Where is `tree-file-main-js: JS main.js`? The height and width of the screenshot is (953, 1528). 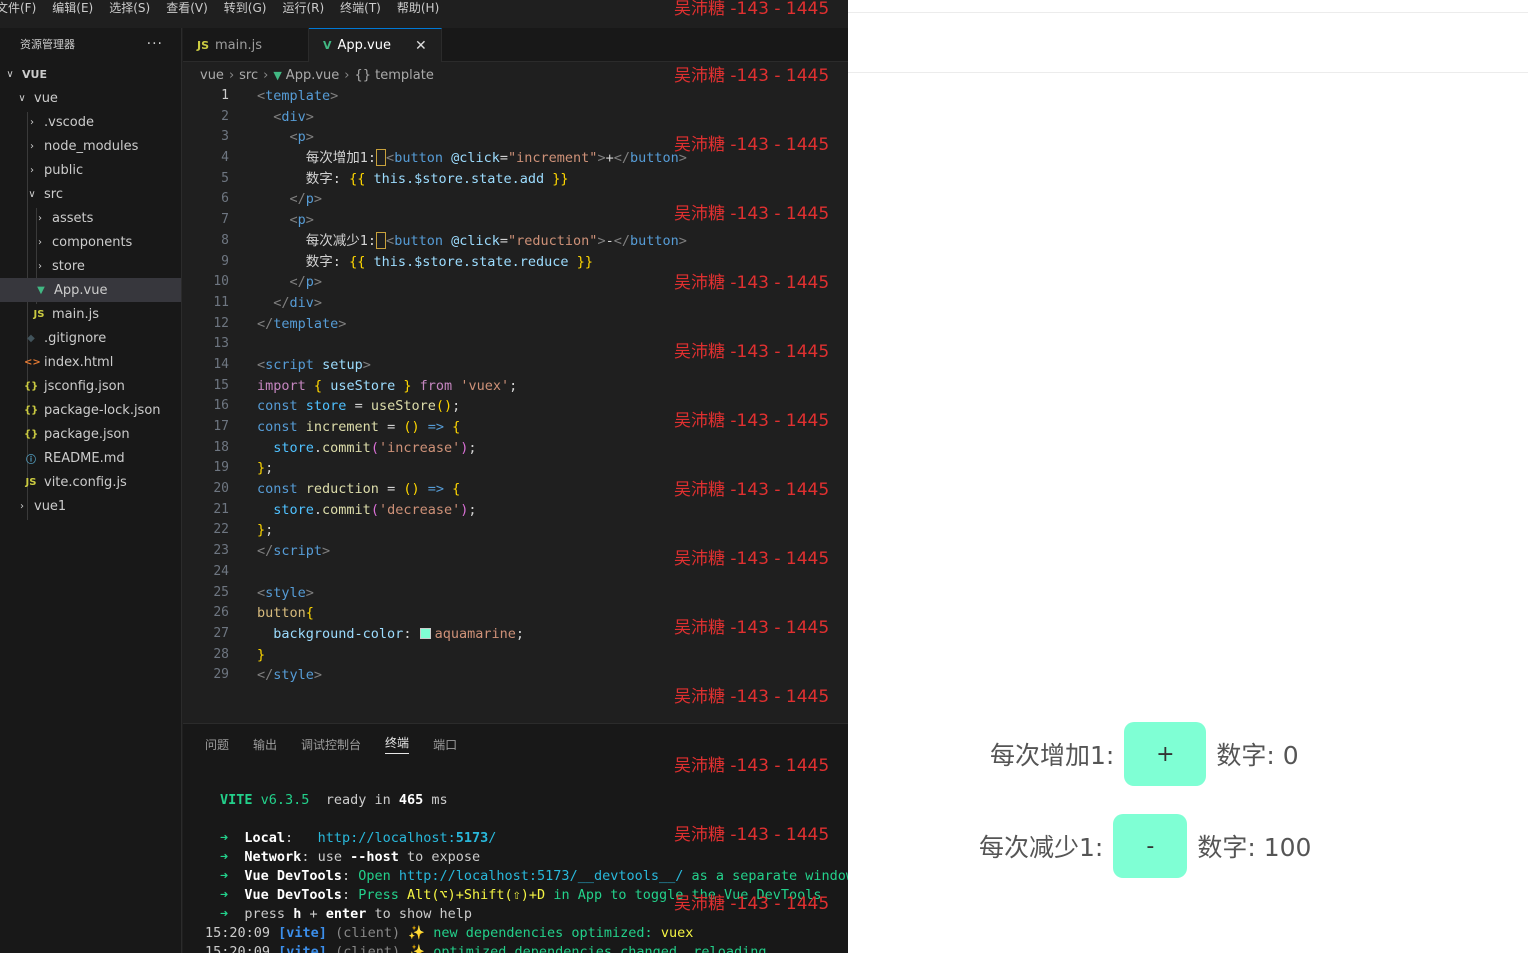
tree-file-main-js: JS main.js is located at coordinates (90, 314).